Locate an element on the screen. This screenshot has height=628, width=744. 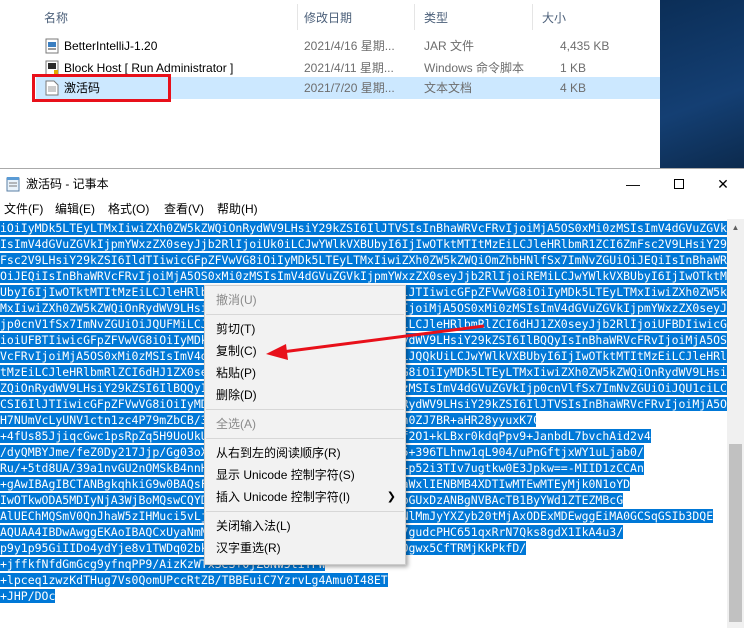
menu-item-select-all: 全选(A) is located at coordinates (305, 424).